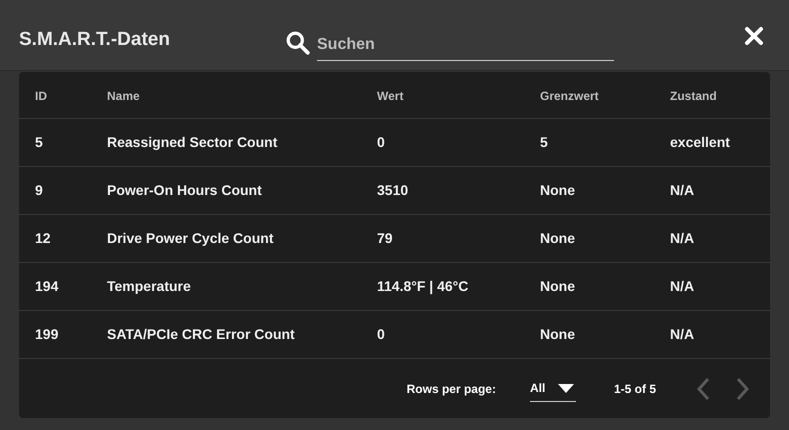 This screenshot has width=789, height=430. I want to click on table-cell: Drive Power Cycle Count, so click(190, 238).